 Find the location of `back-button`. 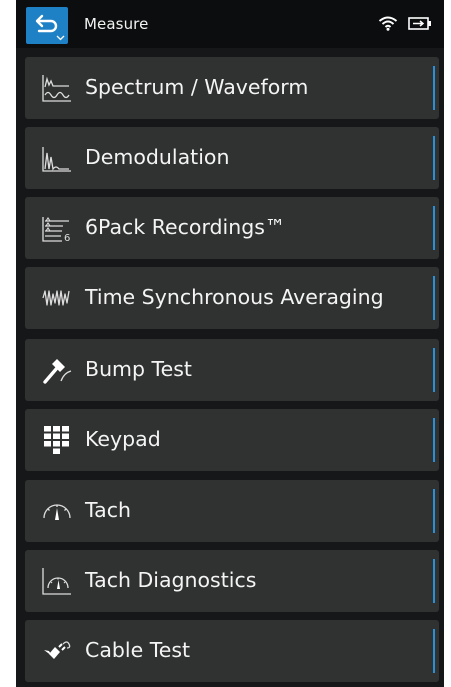

back-button is located at coordinates (47, 25).